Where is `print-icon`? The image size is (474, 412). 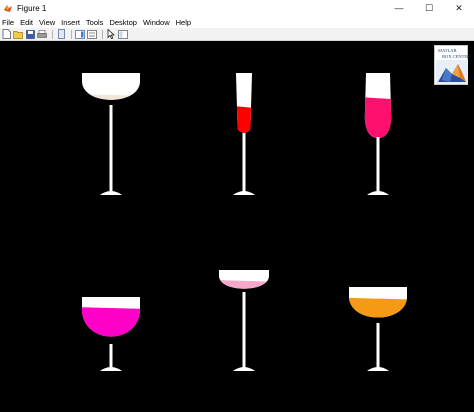 print-icon is located at coordinates (42, 34).